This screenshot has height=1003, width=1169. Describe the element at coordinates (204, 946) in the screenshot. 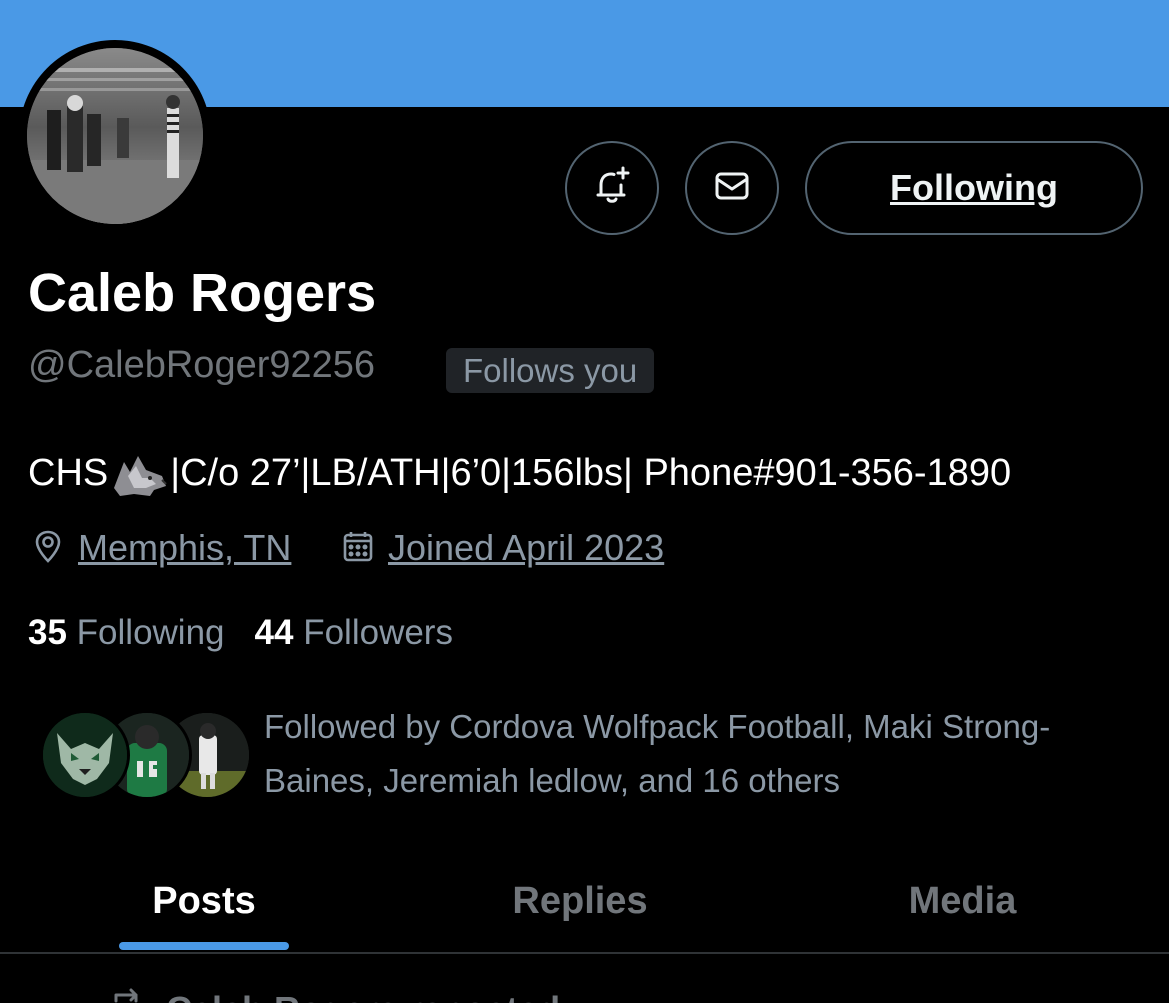

I see `active-tab-indicator` at that location.